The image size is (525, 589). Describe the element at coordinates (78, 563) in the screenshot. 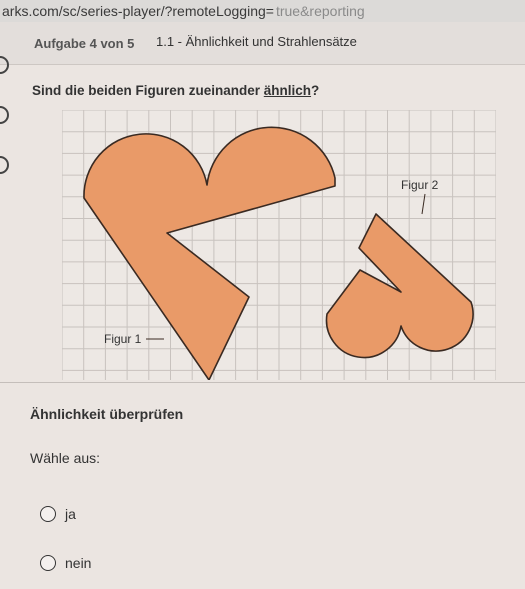

I see `option-label: nein` at that location.